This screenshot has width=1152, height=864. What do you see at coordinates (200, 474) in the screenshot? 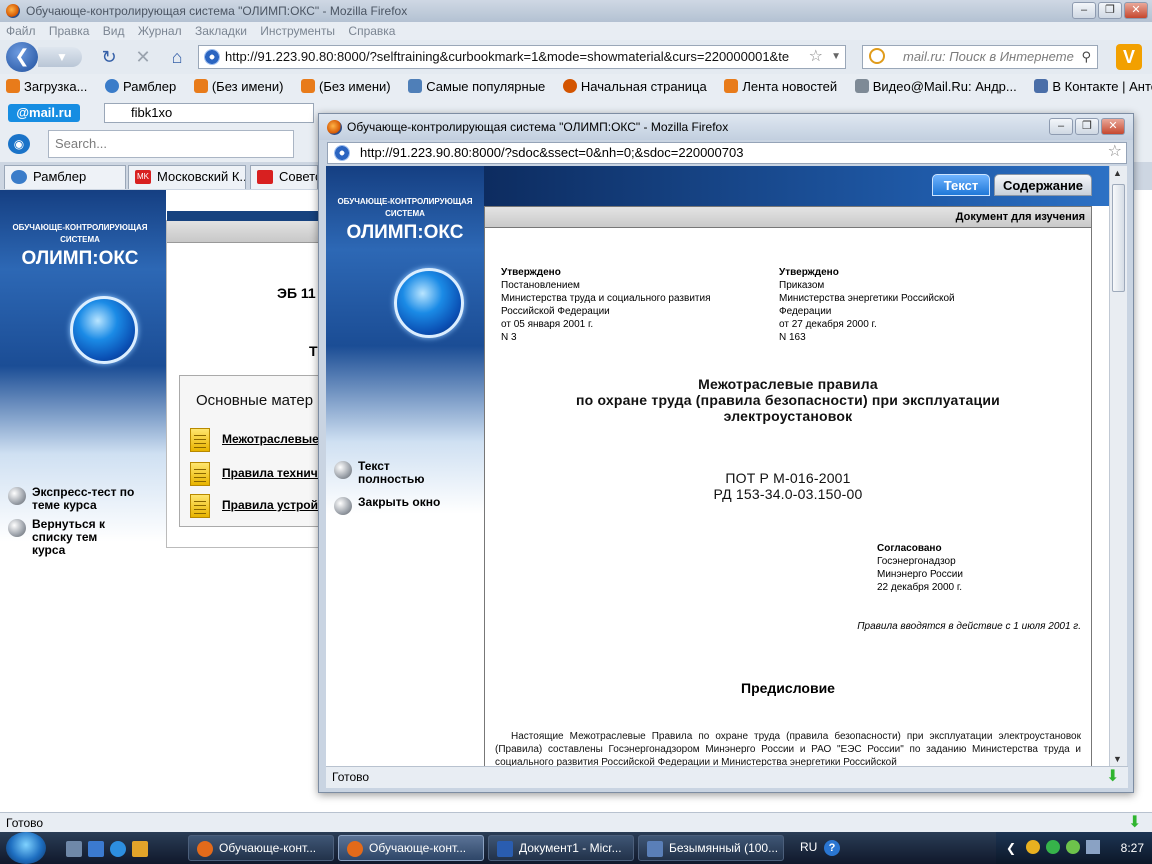
I see `document-icon` at bounding box center [200, 474].